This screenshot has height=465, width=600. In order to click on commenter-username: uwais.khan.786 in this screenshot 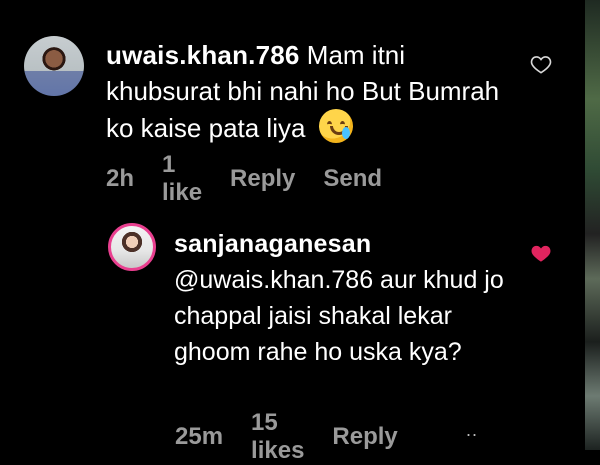, I will do `click(203, 55)`.